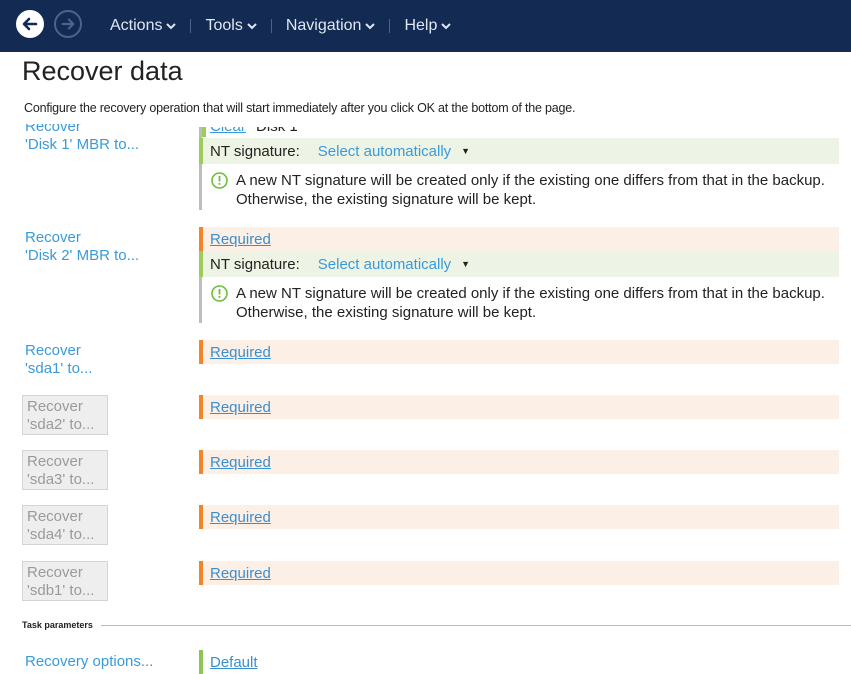 The height and width of the screenshot is (674, 851). Describe the element at coordinates (240, 407) in the screenshot. I see `sda2-required-link: Required` at that location.